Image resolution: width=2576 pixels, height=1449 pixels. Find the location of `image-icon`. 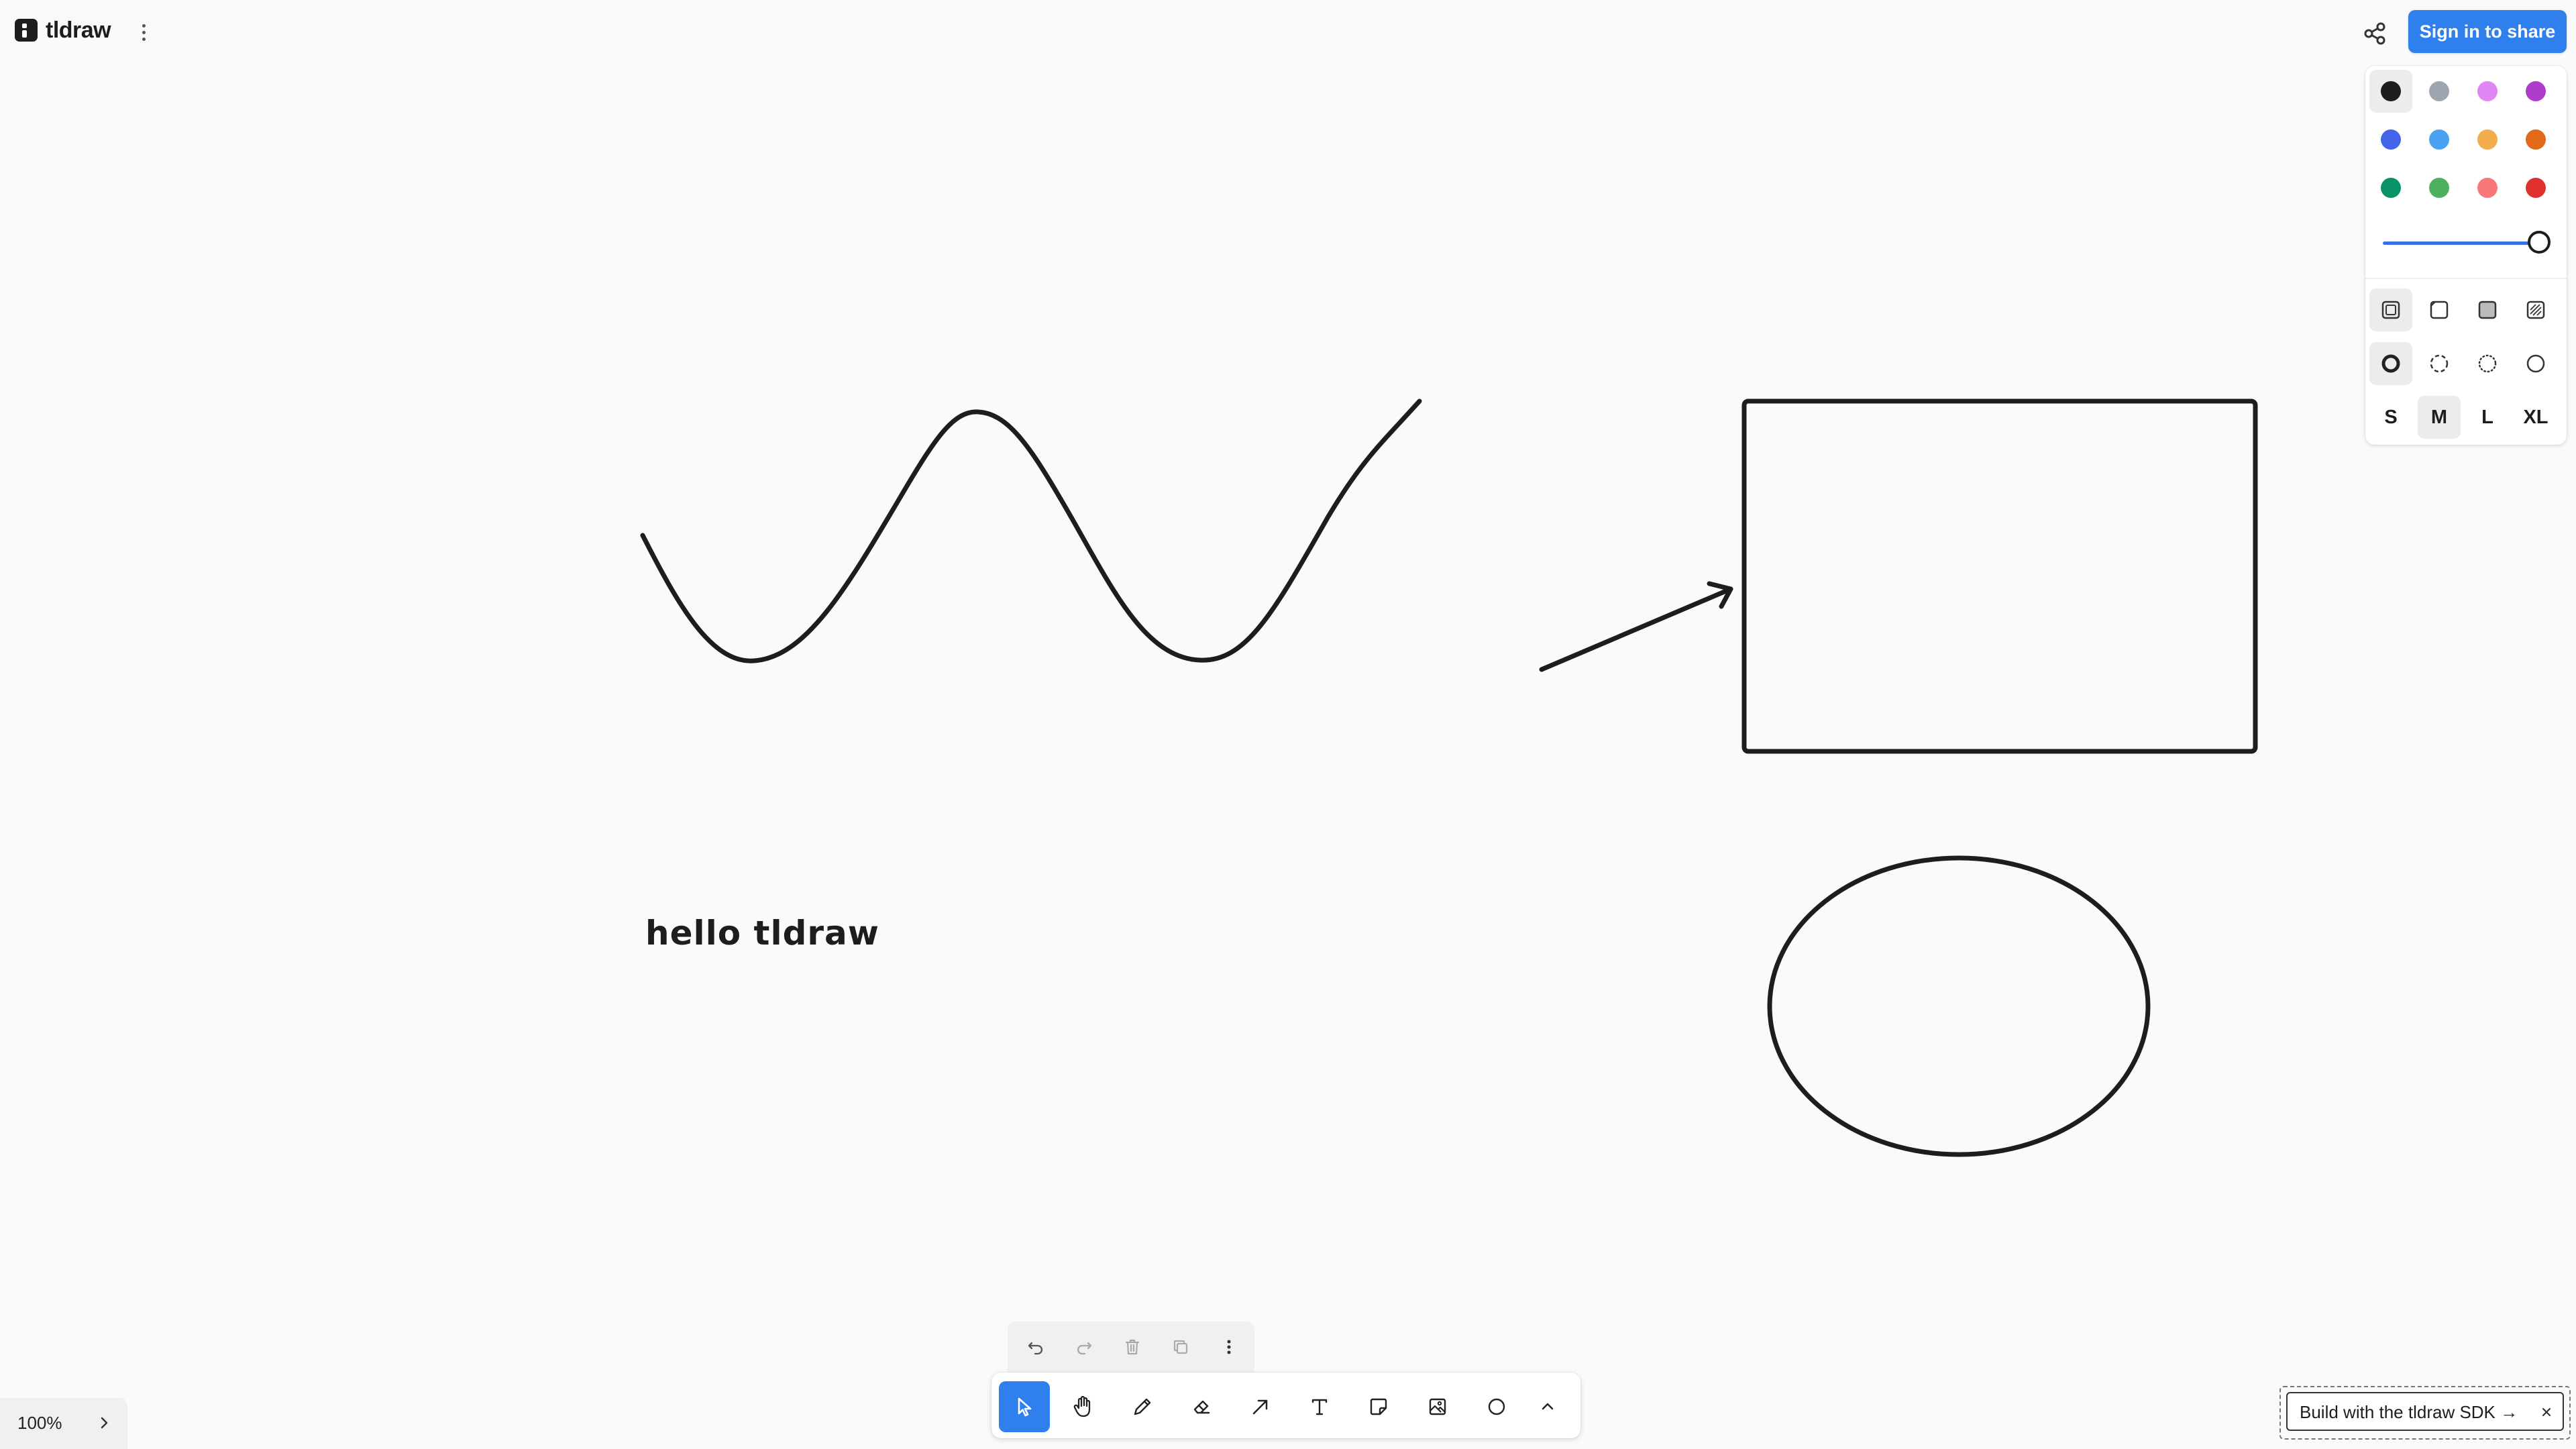

image-icon is located at coordinates (1437, 1406).